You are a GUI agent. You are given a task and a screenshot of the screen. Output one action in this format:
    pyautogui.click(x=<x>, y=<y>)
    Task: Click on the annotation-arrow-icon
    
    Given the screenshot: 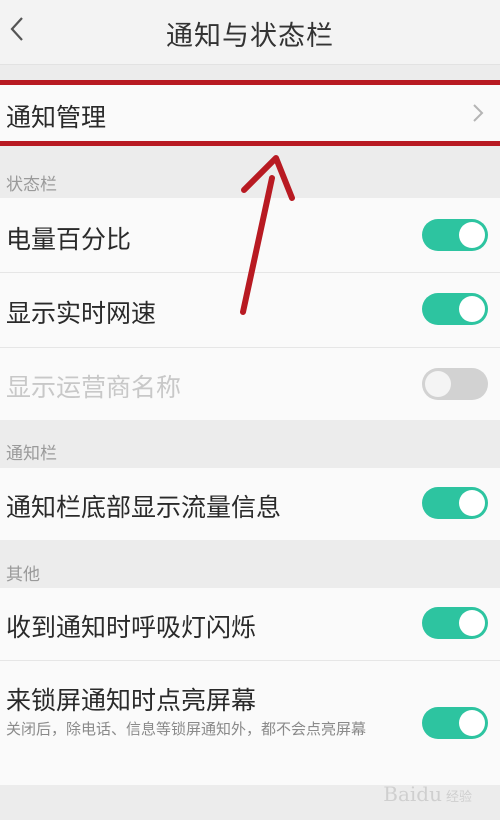 What is the action you would take?
    pyautogui.click(x=267, y=235)
    